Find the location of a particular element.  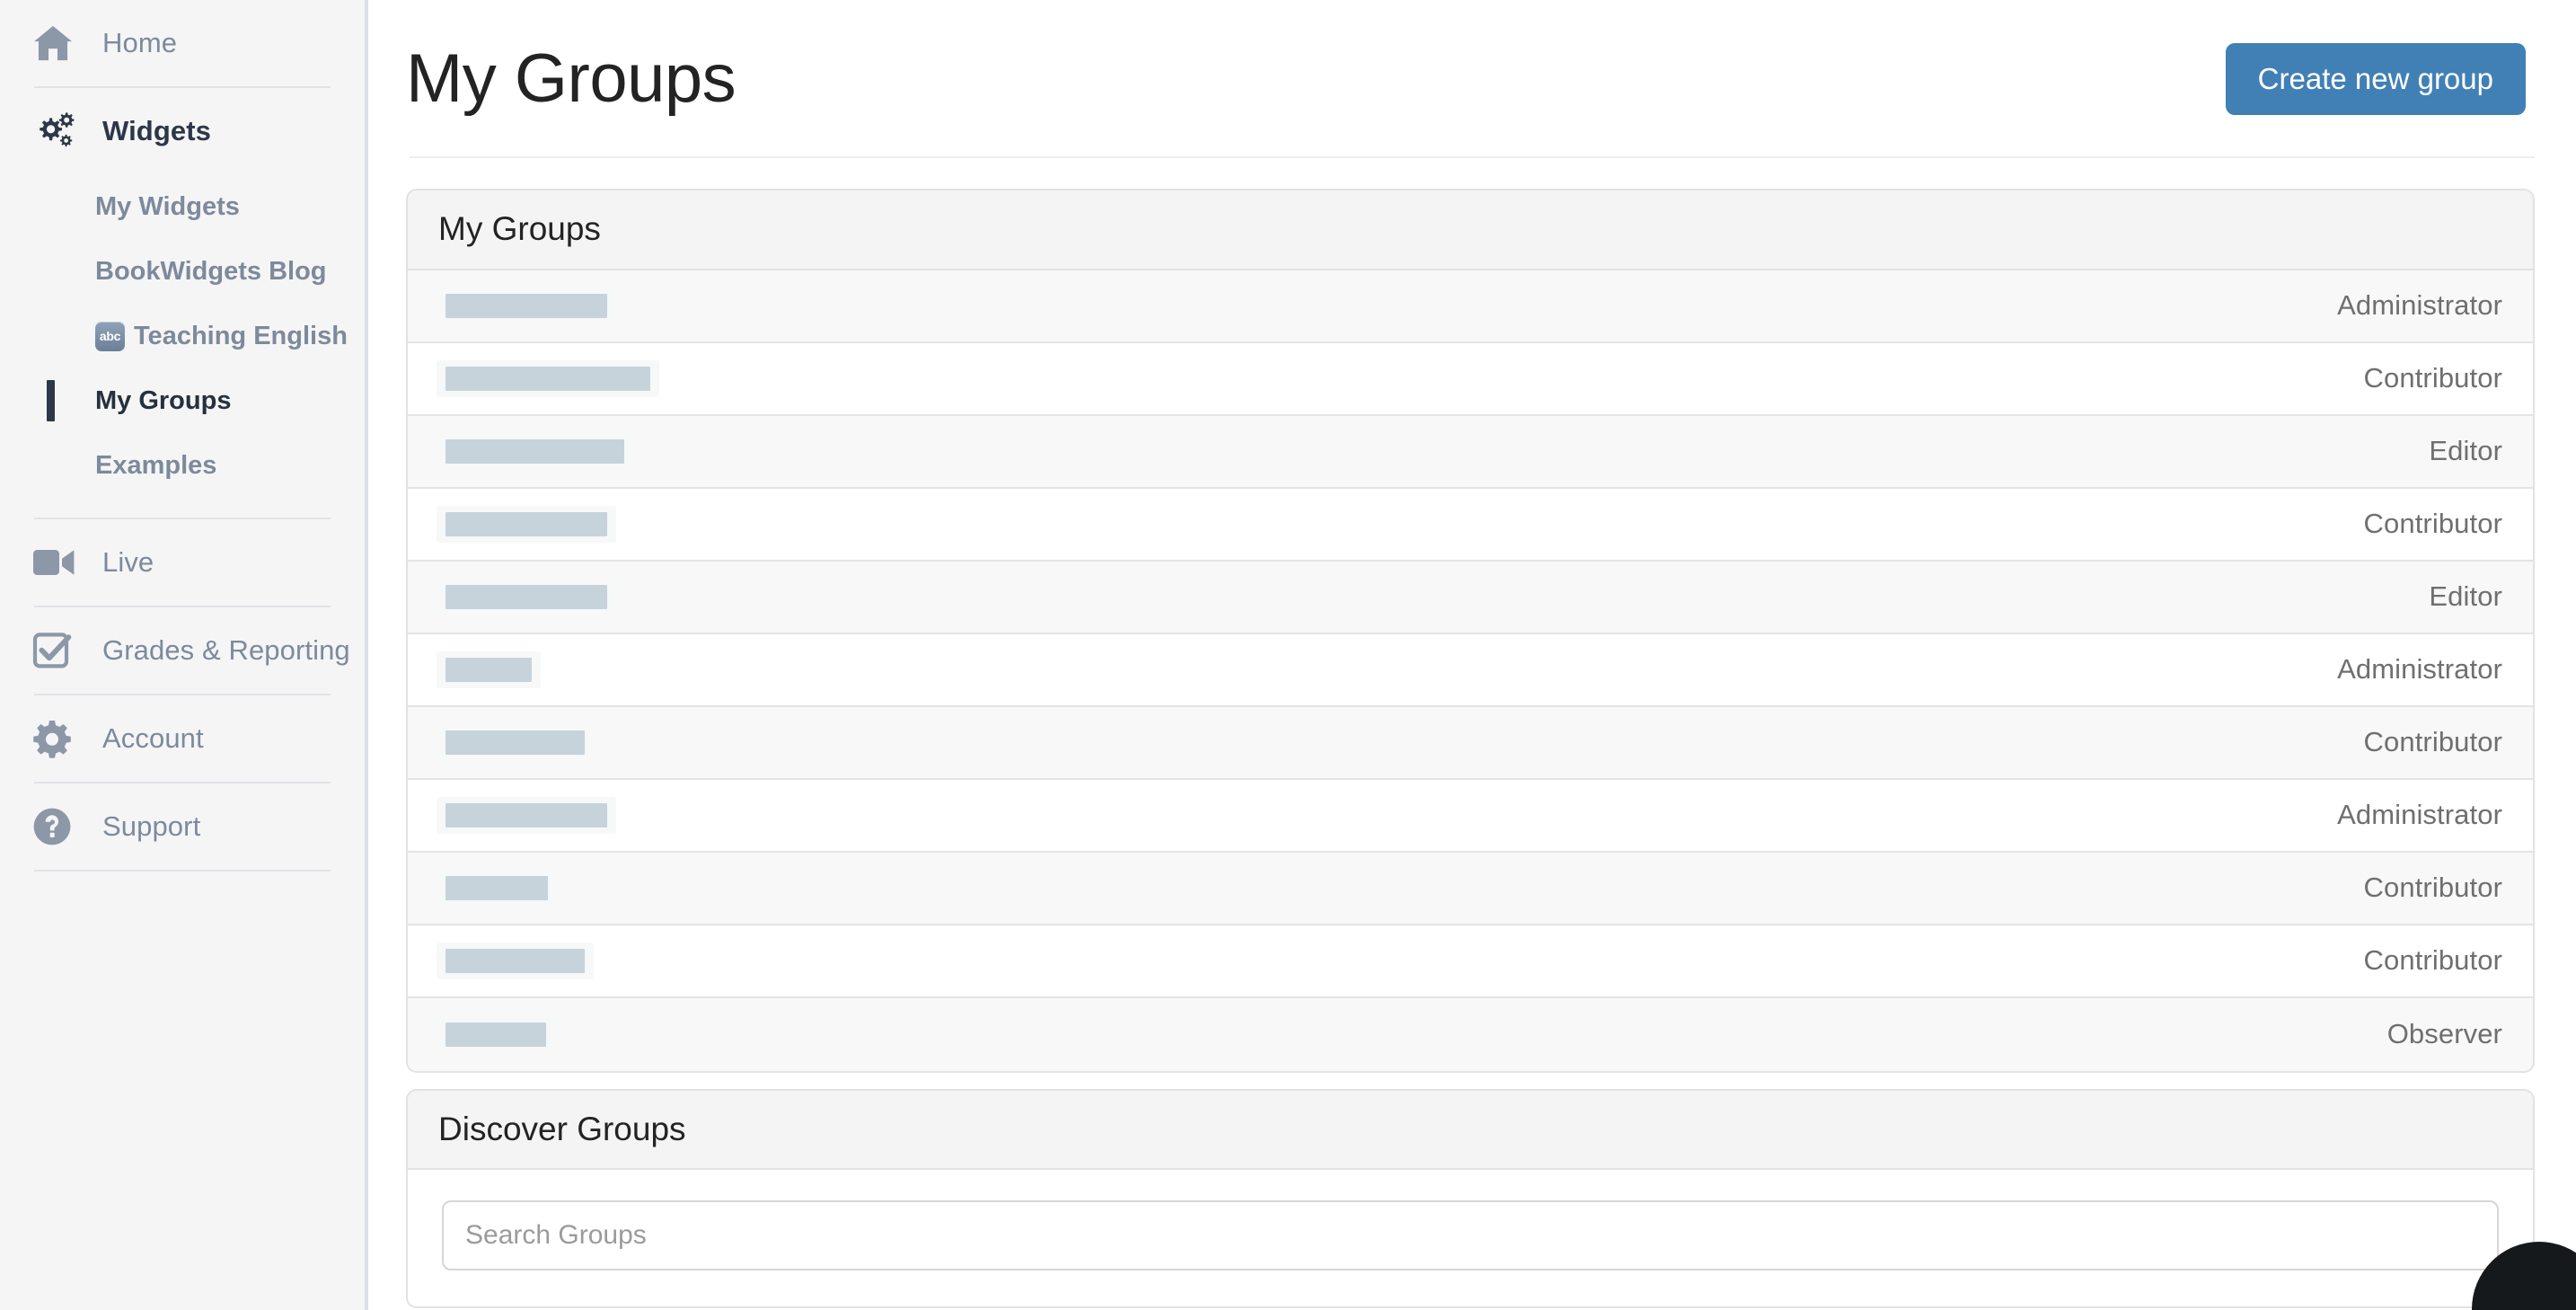

sidebar-item-label-support: Support is located at coordinates (151, 826).